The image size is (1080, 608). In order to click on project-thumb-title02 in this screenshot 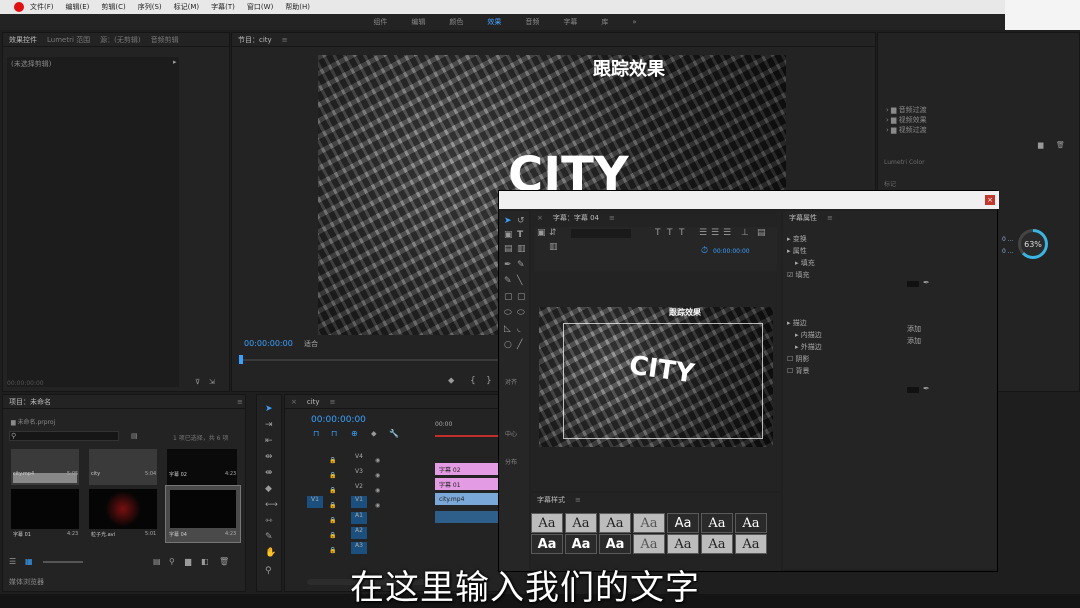, I will do `click(202, 467)`.